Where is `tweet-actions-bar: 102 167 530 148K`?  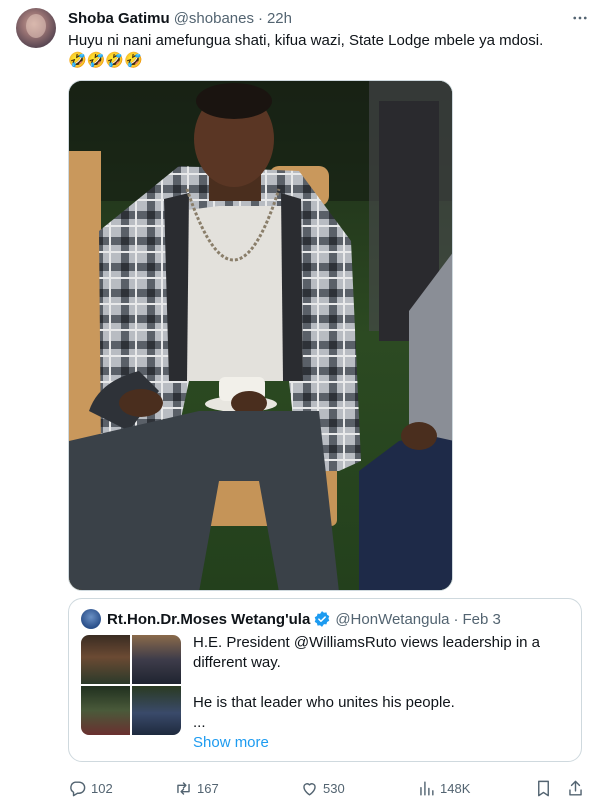
tweet-actions-bar: 102 167 530 148K is located at coordinates (328, 788).